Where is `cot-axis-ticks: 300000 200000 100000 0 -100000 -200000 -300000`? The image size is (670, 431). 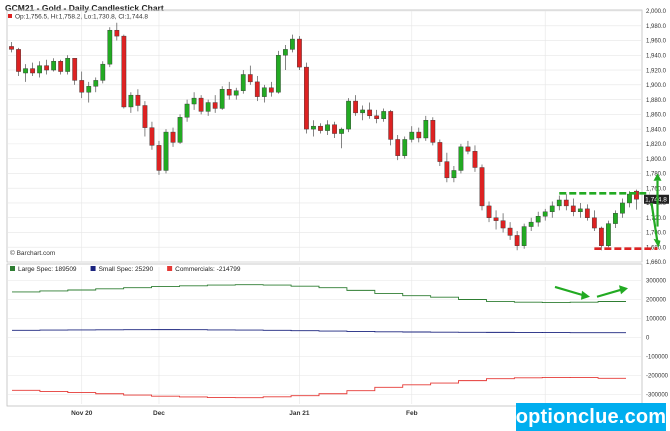
cot-axis-ticks: 300000 200000 100000 0 -100000 -200000 -300000 is located at coordinates (657, 339).